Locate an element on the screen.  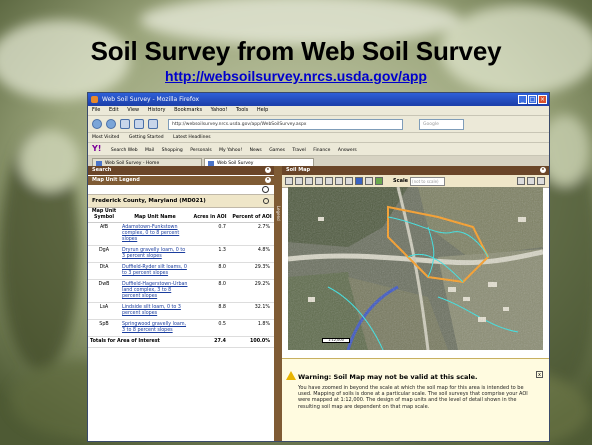
minimize-icon: _ is located at coordinates (522, 99).